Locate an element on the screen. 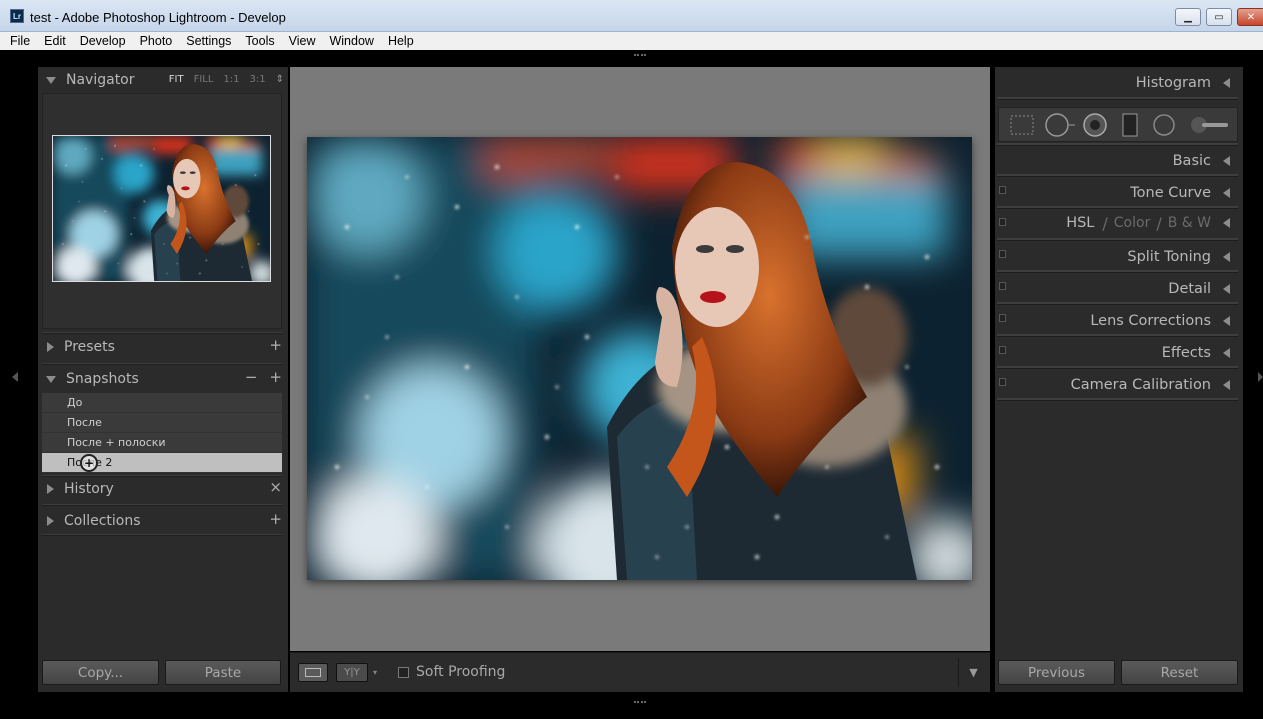 The height and width of the screenshot is (719, 1263). minimize-icon: ▁ is located at coordinates (1188, 17).